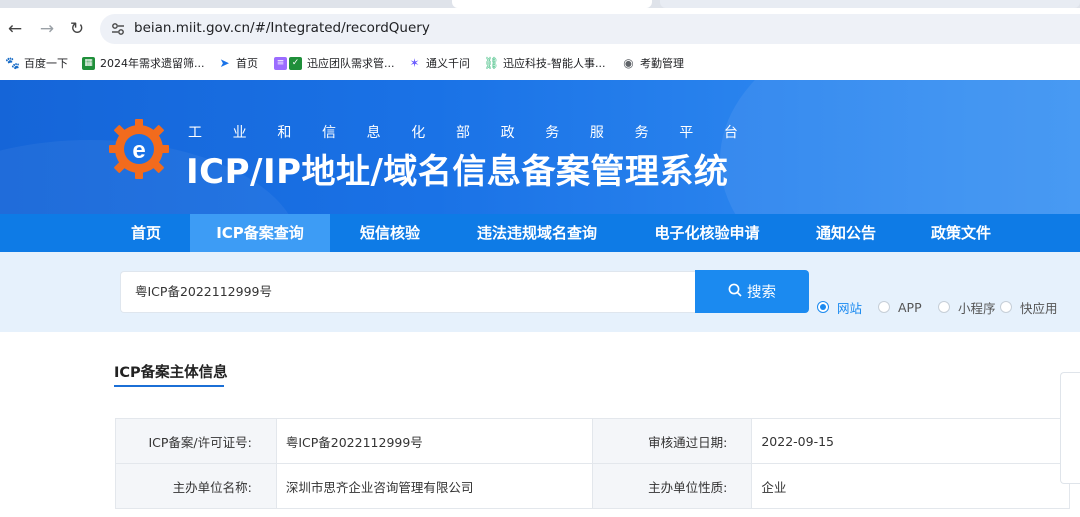 This screenshot has width=1080, height=517. I want to click on nav-item-notices: 通知公告, so click(846, 233).